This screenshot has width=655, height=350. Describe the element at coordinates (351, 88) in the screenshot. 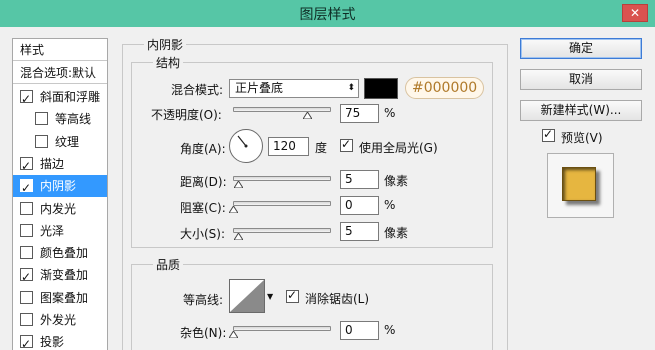

I see `updown-icon: ⬍` at that location.